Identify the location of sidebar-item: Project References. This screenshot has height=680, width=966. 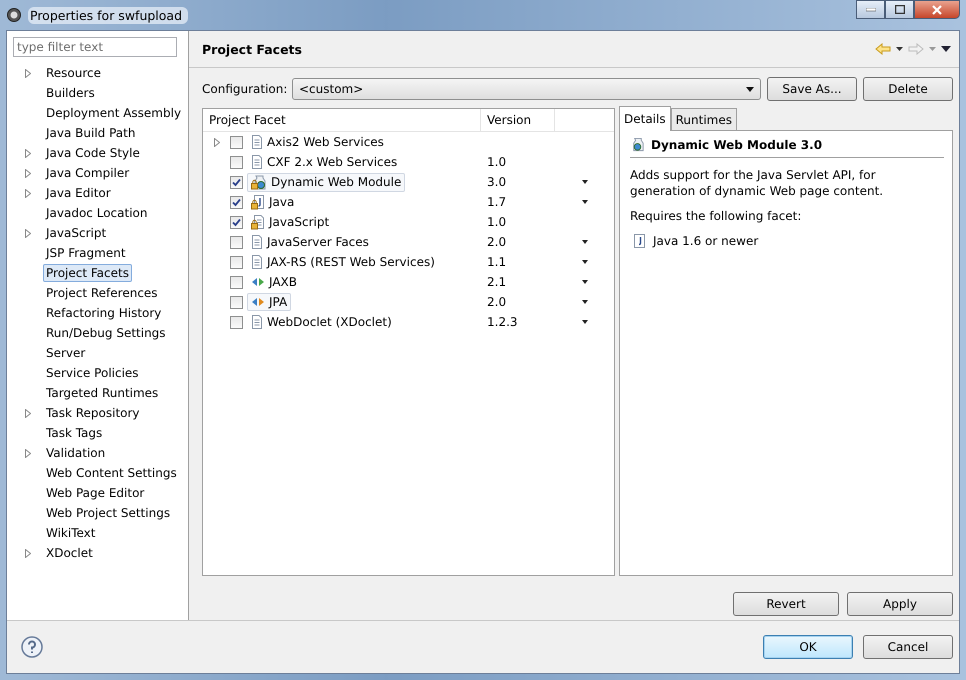
(102, 293).